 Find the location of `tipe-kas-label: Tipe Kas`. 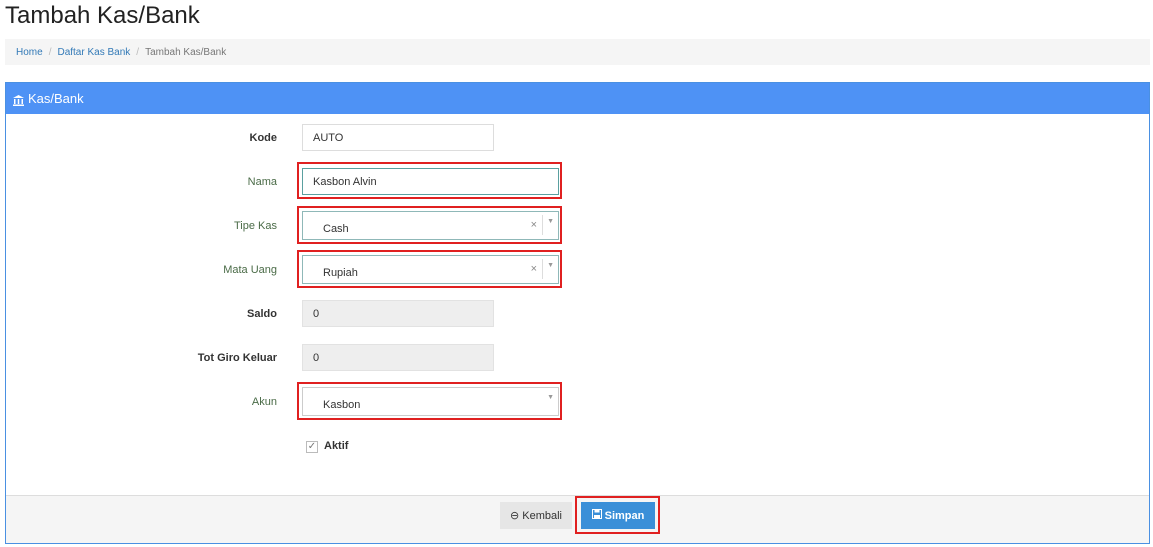

tipe-kas-label: Tipe Kas is located at coordinates (255, 226).